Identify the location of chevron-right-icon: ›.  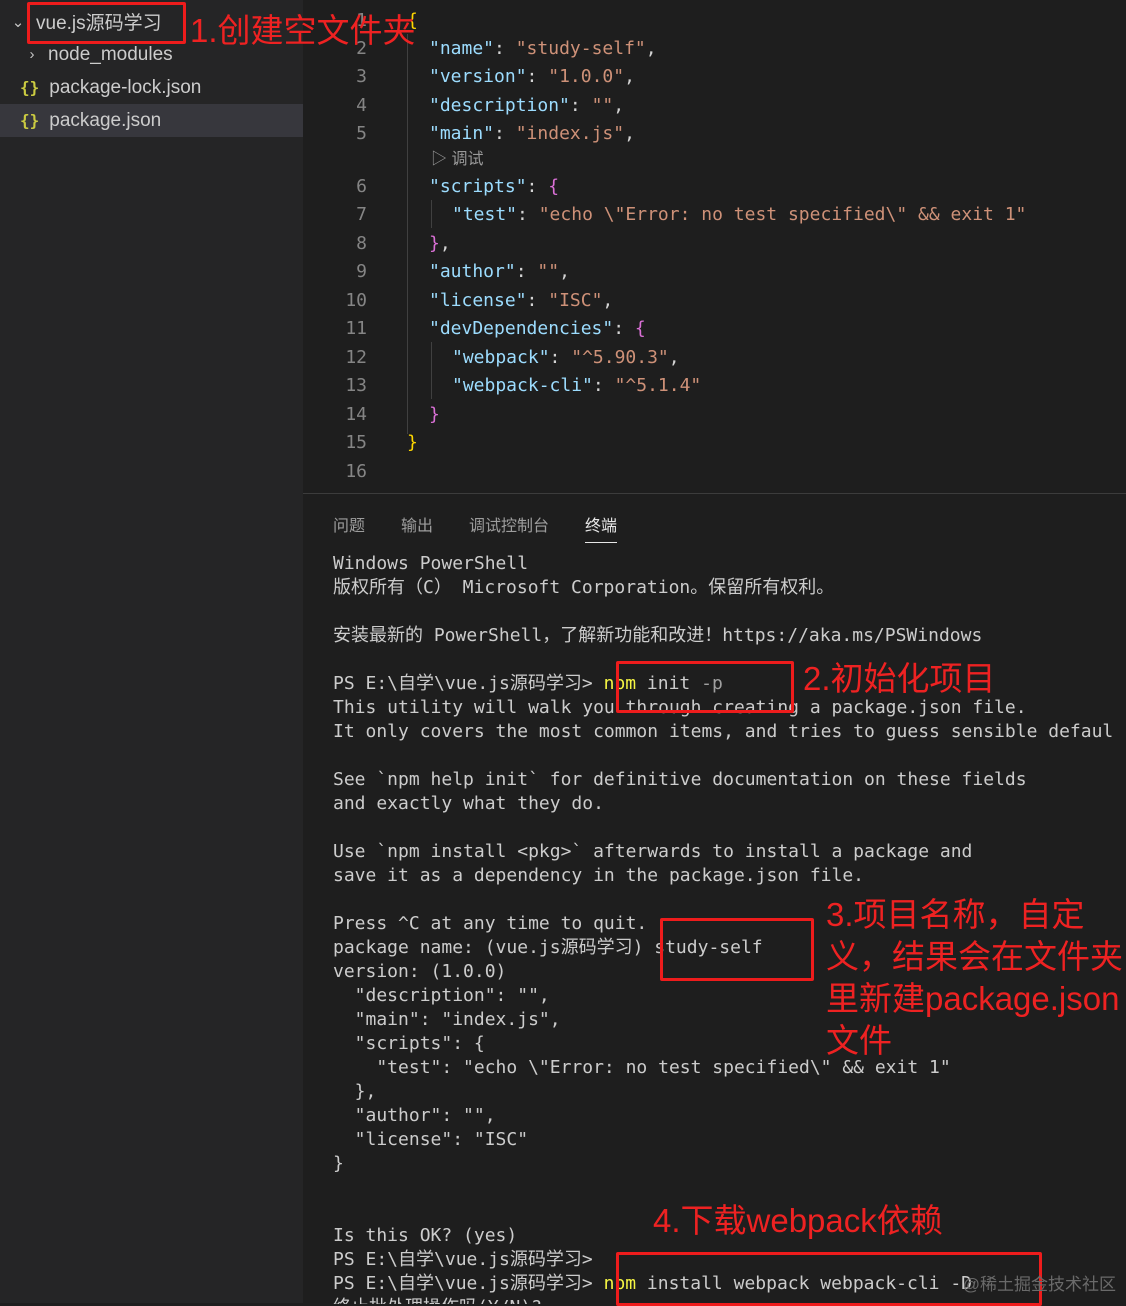
(32, 54).